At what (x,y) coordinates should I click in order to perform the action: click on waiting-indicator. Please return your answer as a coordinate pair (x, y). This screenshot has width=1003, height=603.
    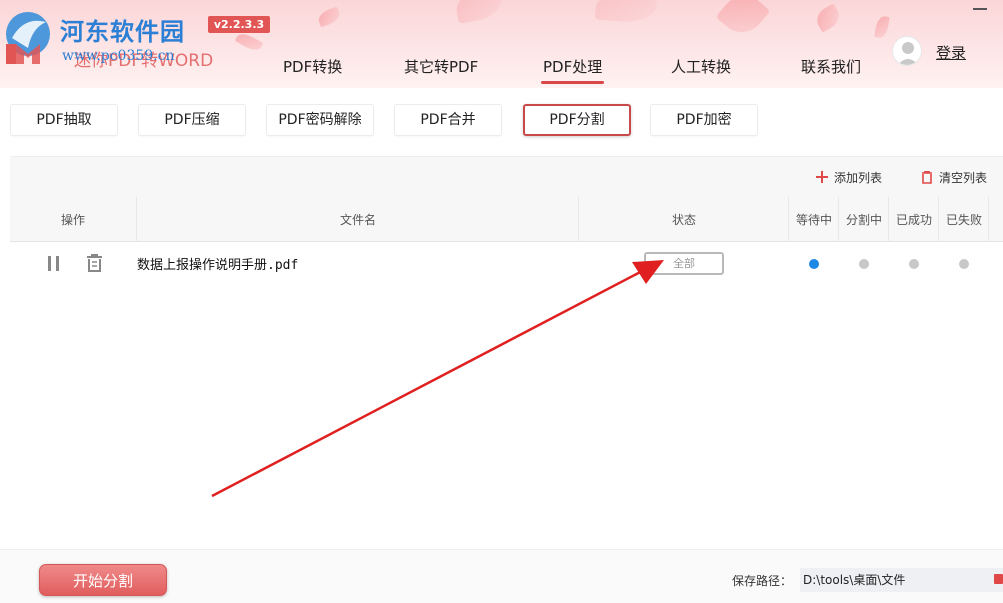
    Looking at the image, I should click on (814, 264).